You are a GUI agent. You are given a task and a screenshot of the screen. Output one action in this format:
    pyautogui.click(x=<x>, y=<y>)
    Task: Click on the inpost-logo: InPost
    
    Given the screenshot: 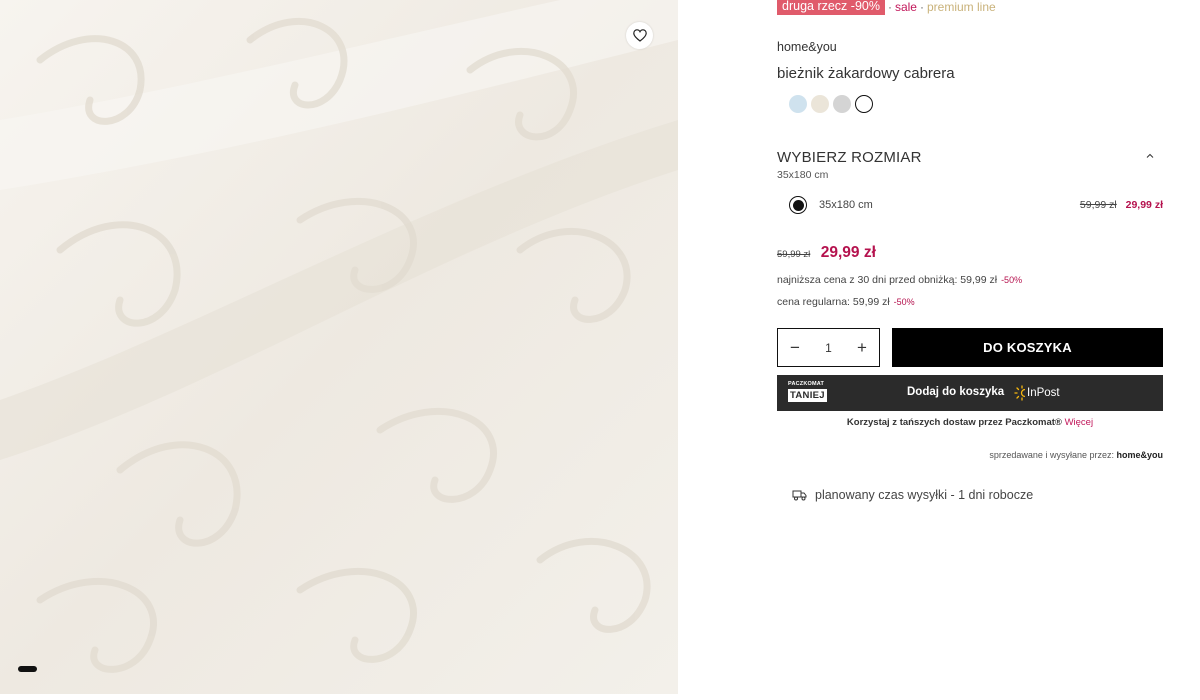 What is the action you would take?
    pyautogui.click(x=1036, y=393)
    